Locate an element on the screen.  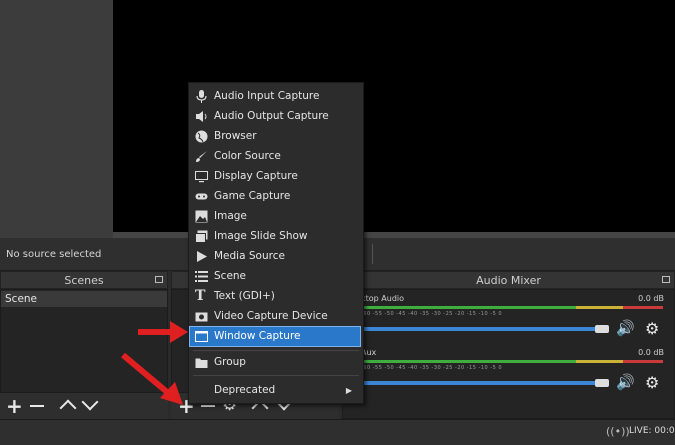
add-scene-icon: + is located at coordinates (14, 406).